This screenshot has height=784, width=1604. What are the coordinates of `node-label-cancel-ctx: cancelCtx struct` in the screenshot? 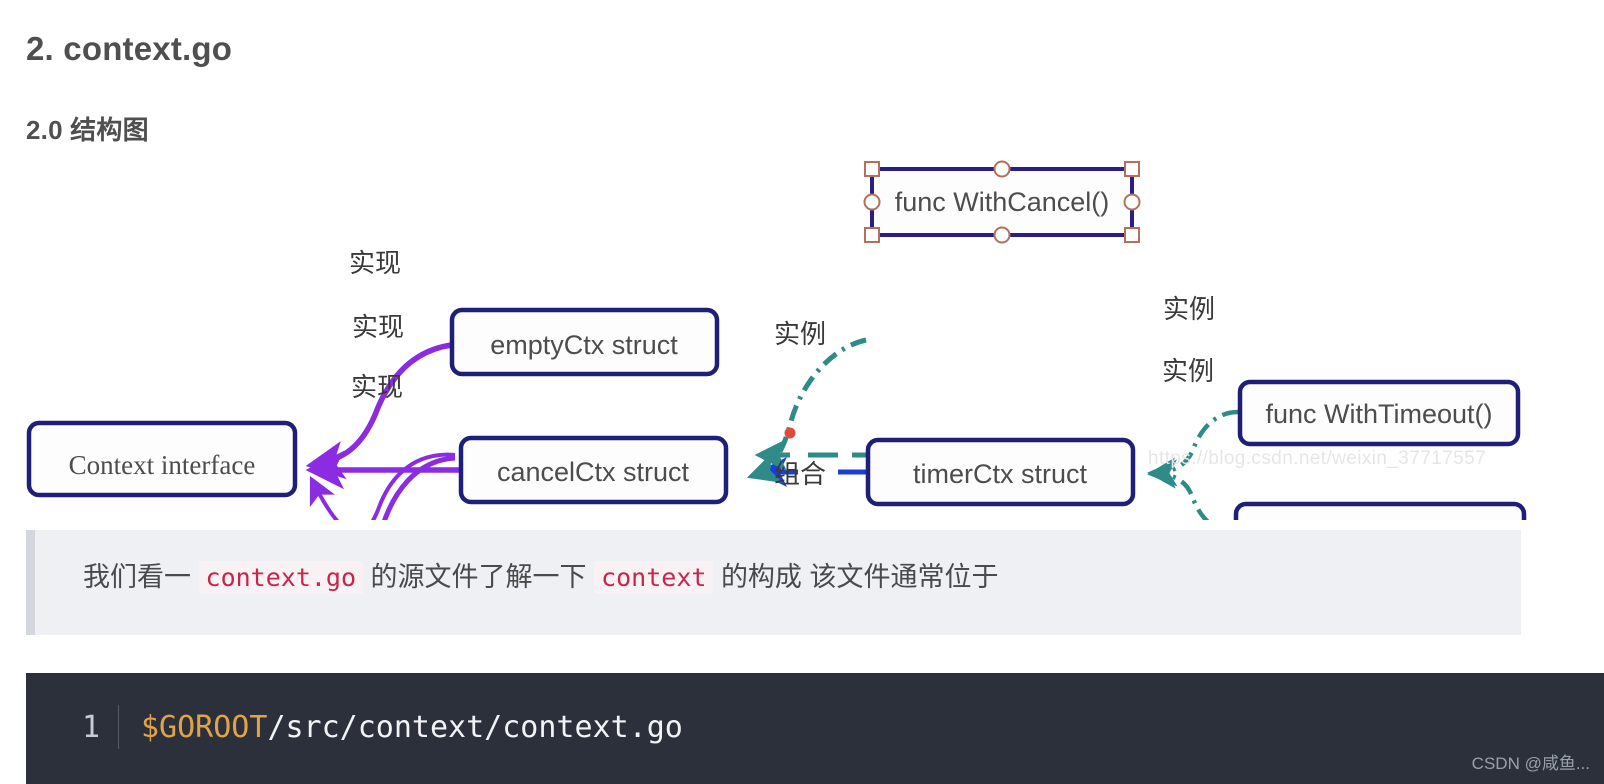 It's located at (593, 472).